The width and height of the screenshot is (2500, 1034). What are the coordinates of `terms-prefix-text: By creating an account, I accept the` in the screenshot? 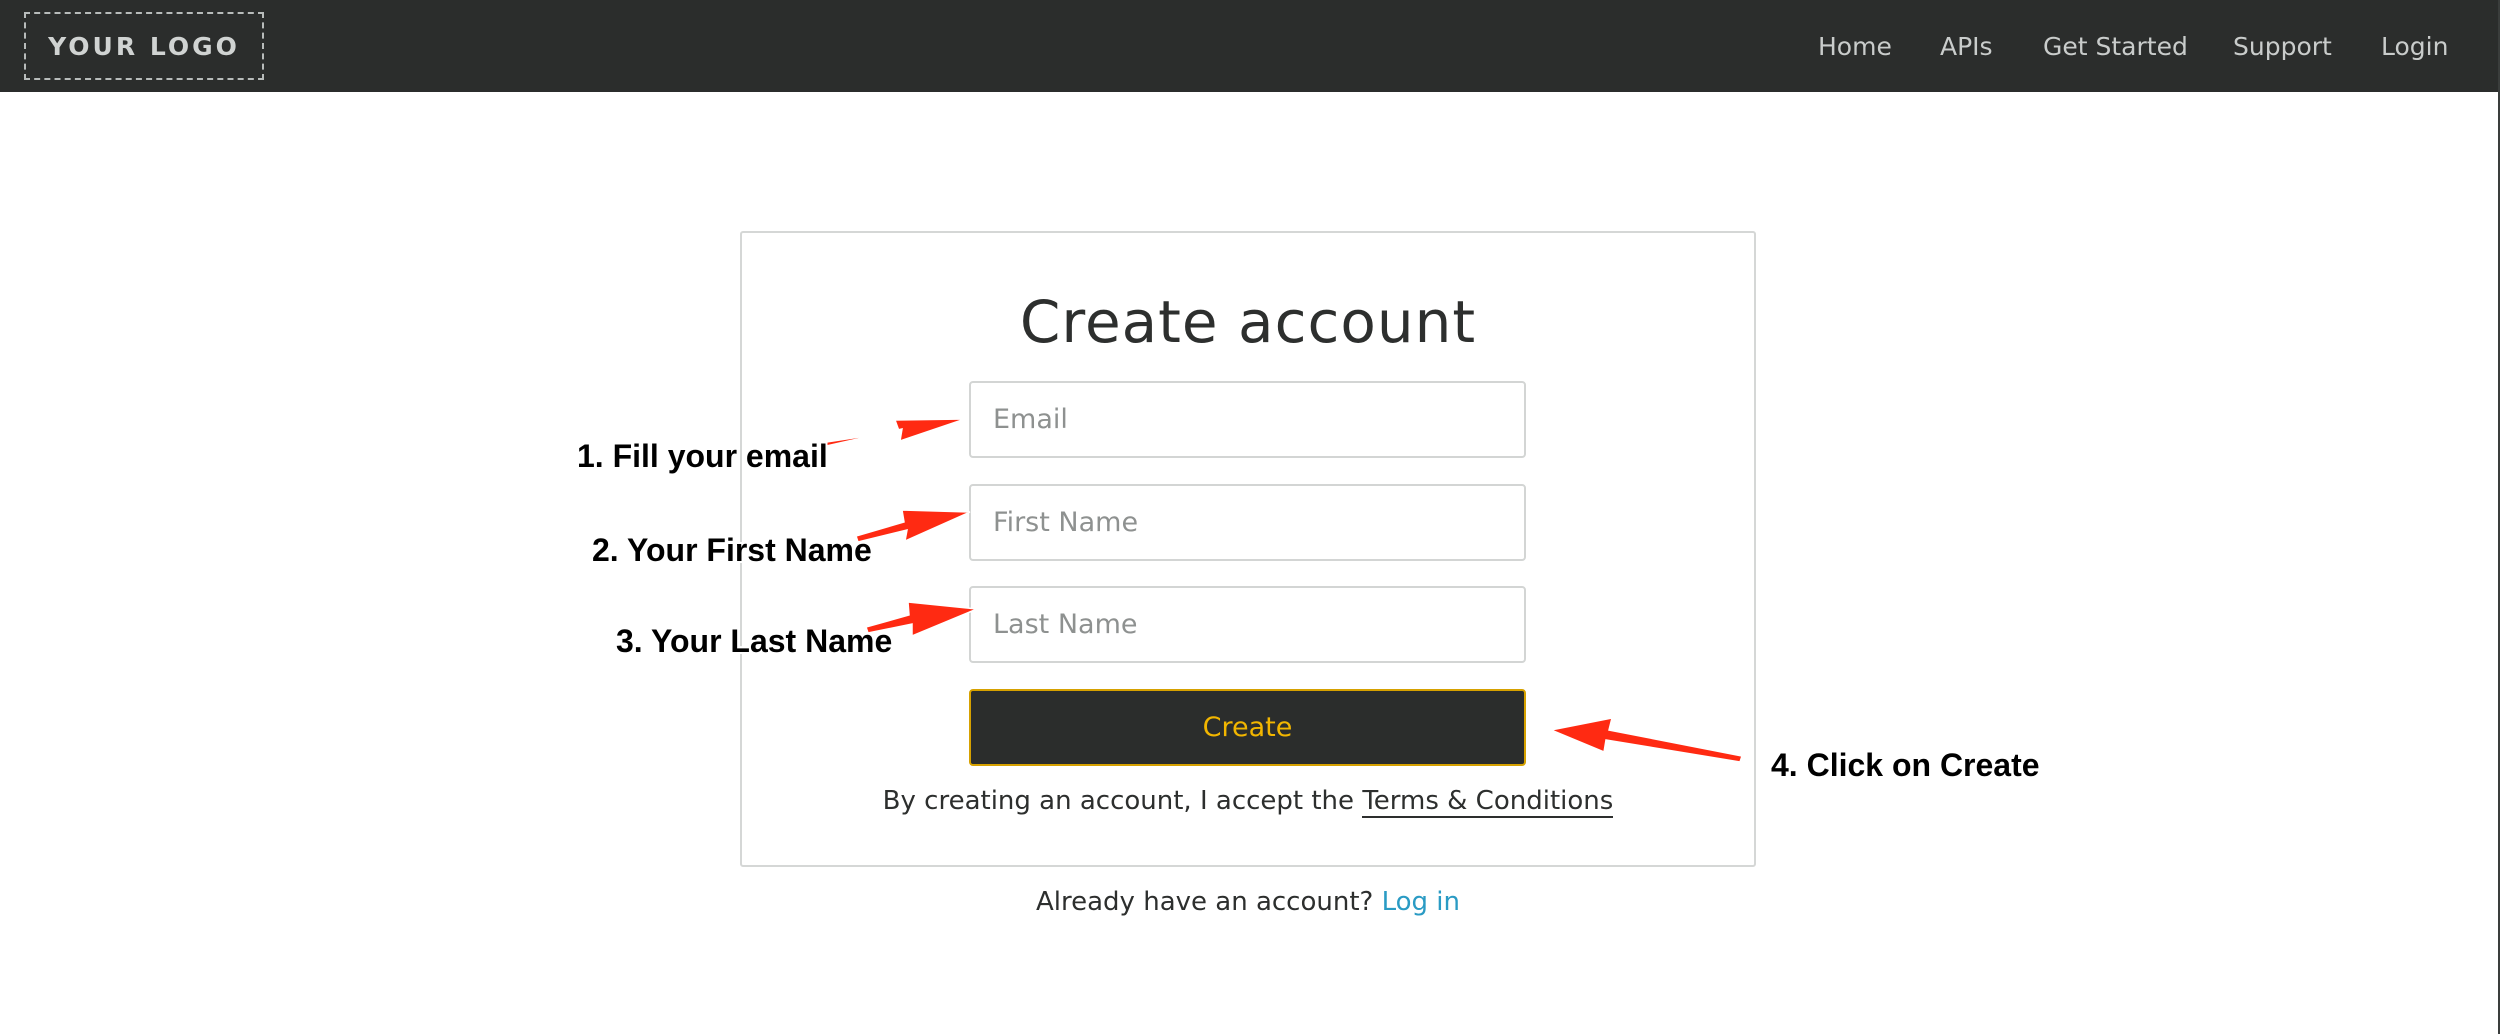 It's located at (1122, 801).